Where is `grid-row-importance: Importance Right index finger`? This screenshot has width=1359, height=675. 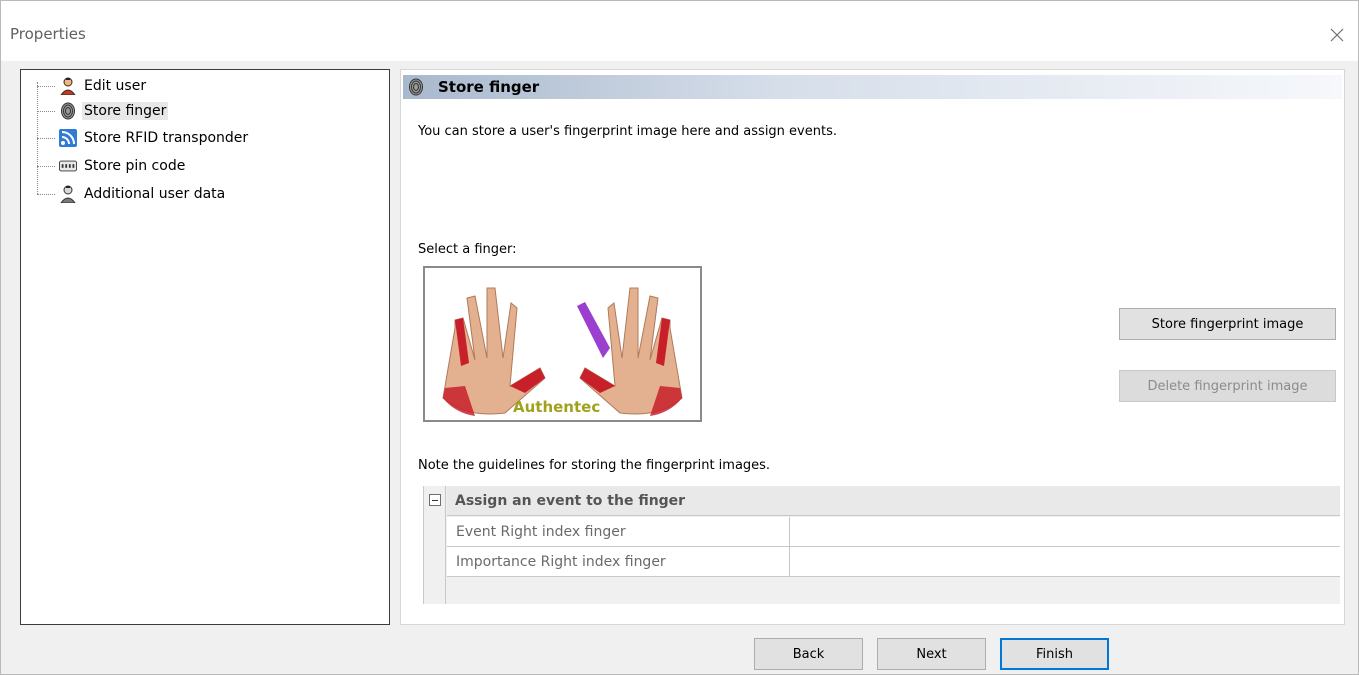 grid-row-importance: Importance Right index finger is located at coordinates (893, 562).